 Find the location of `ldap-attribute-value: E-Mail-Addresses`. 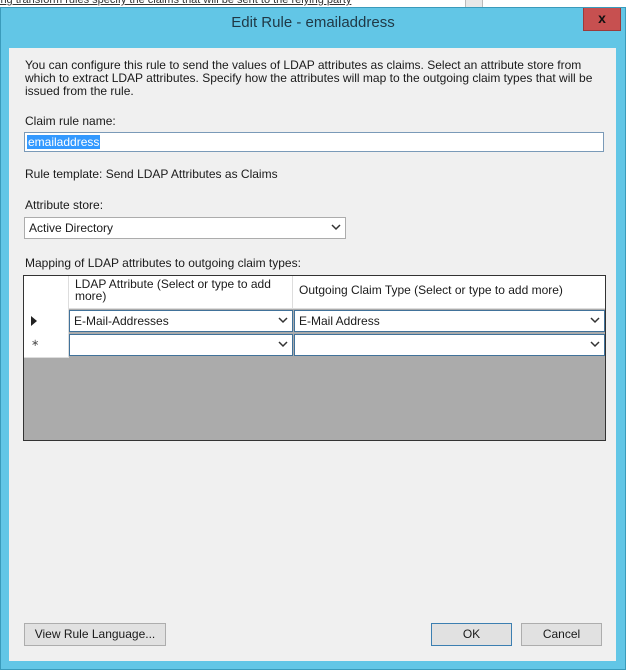

ldap-attribute-value: E-Mail-Addresses is located at coordinates (121, 321).